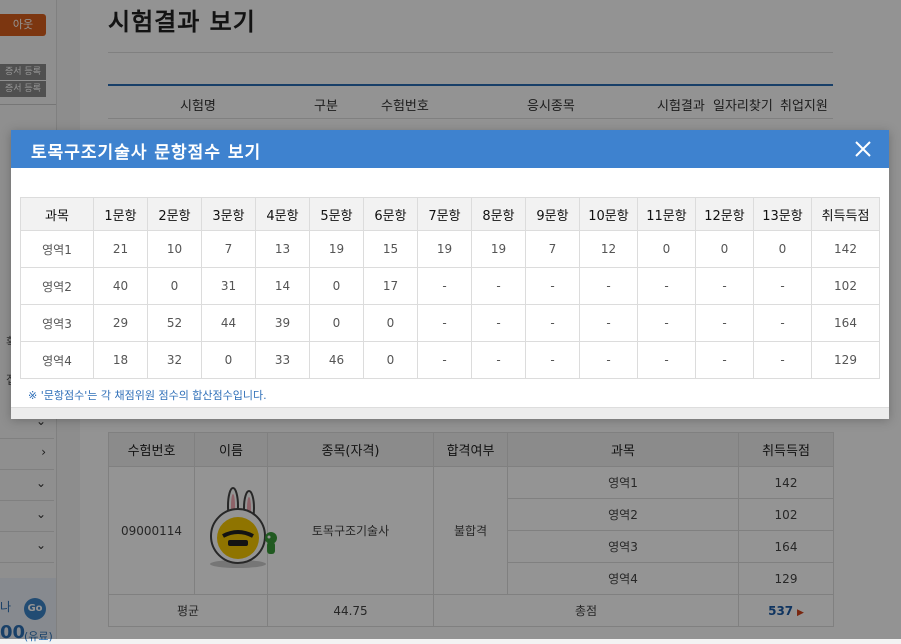 The width and height of the screenshot is (901, 644). I want to click on total-score-cell: 102, so click(845, 286).